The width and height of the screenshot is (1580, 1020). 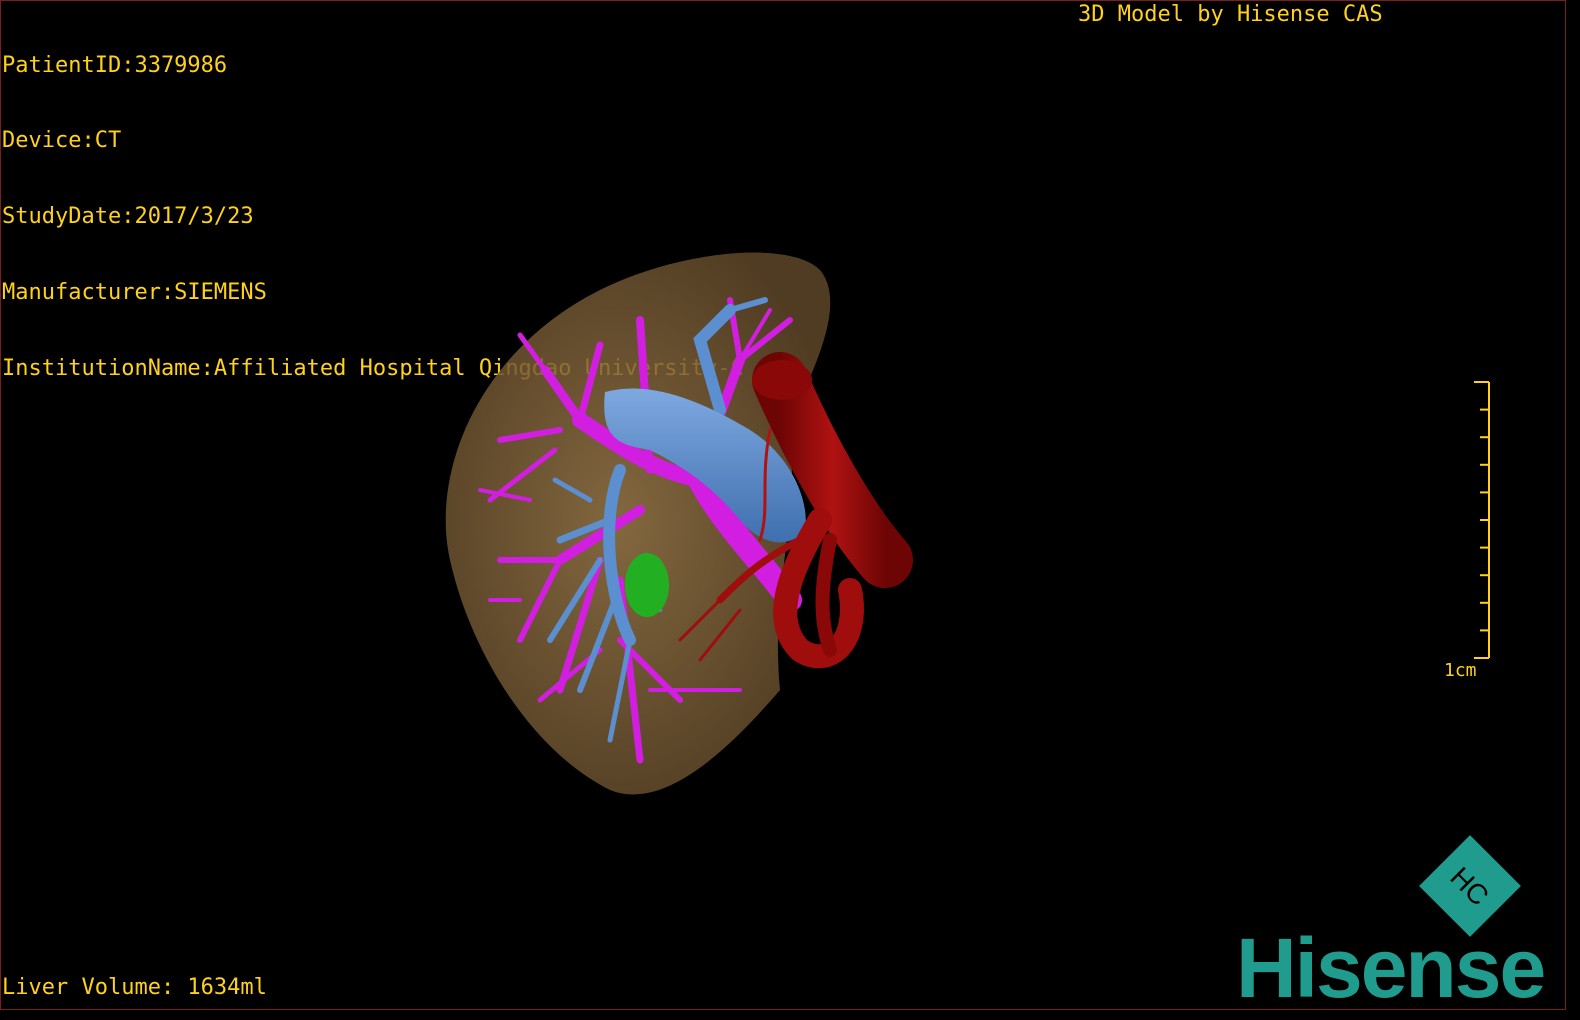 I want to click on gallbladder, so click(x=647, y=585).